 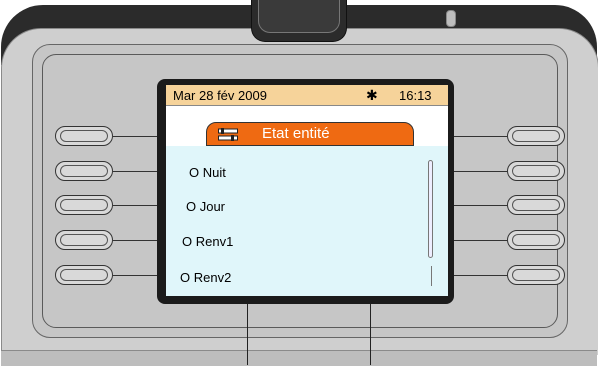 I want to click on message-indicator-led, so click(x=451, y=18).